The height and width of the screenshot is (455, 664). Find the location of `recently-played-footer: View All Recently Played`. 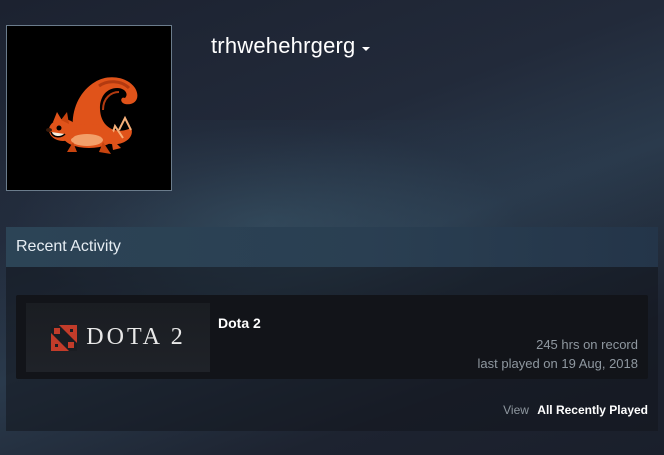

recently-played-footer: View All Recently Played is located at coordinates (575, 410).